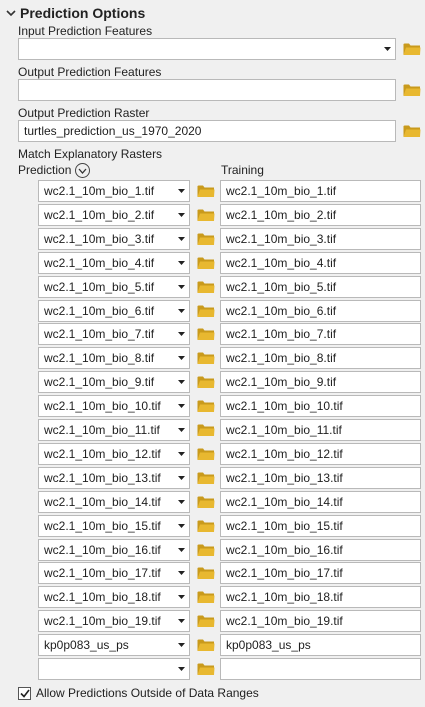  What do you see at coordinates (114, 573) in the screenshot?
I see `prediction-raster-combo: wc2.1_10m_bio_17.tif` at bounding box center [114, 573].